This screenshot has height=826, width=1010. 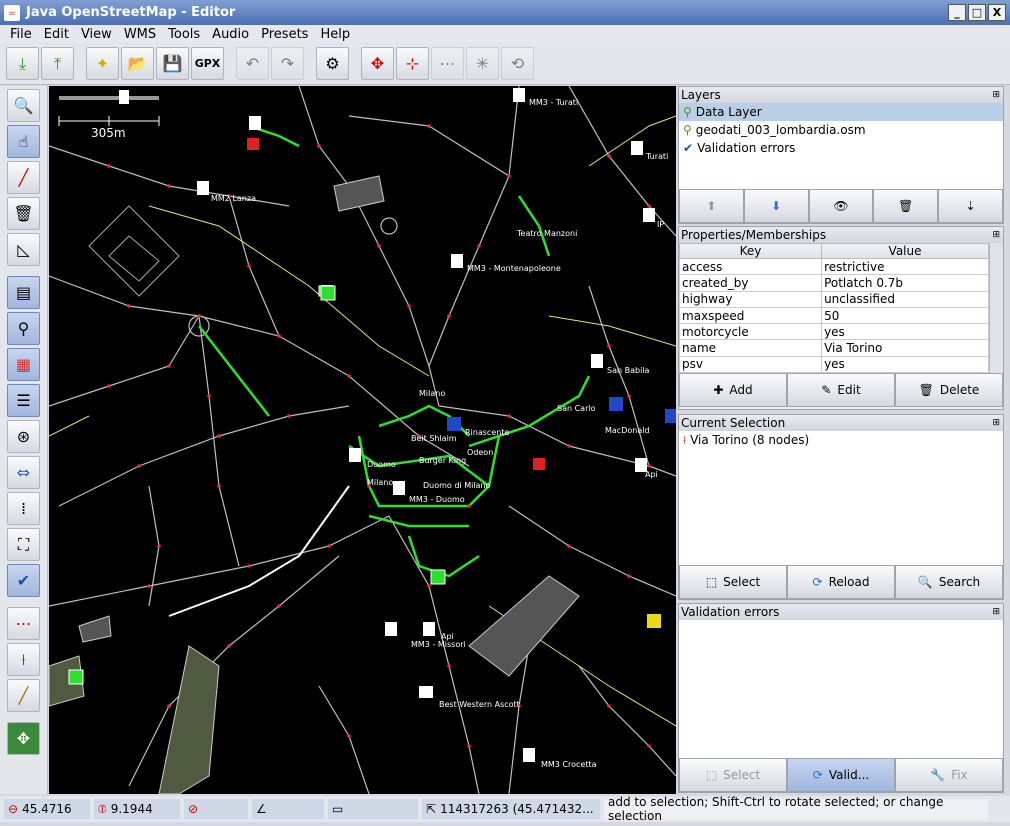 I want to click on toggle-relations-button: ⇔, so click(x=23, y=472).